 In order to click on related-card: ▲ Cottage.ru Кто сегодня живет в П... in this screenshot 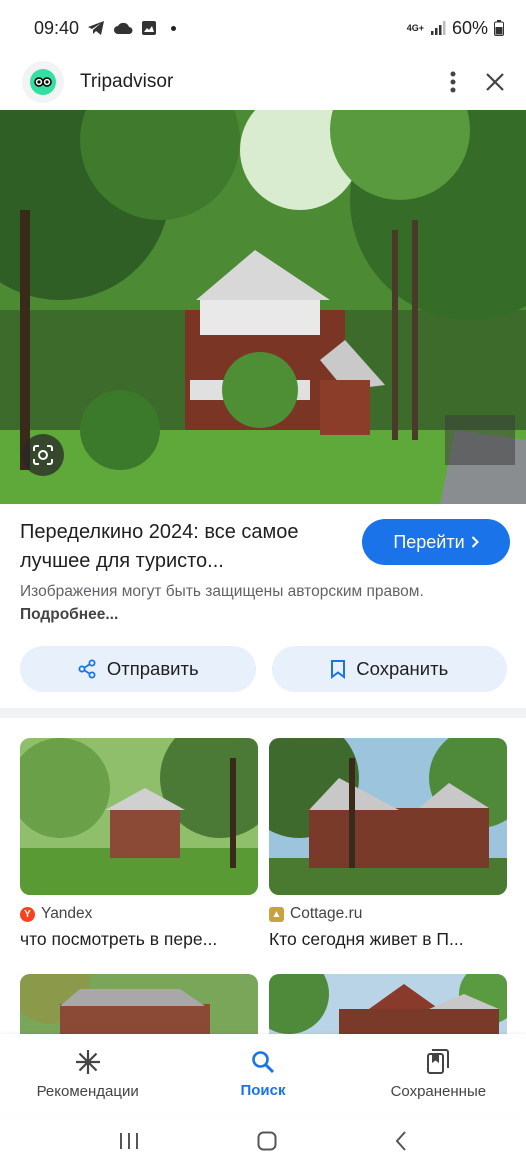, I will do `click(388, 844)`.